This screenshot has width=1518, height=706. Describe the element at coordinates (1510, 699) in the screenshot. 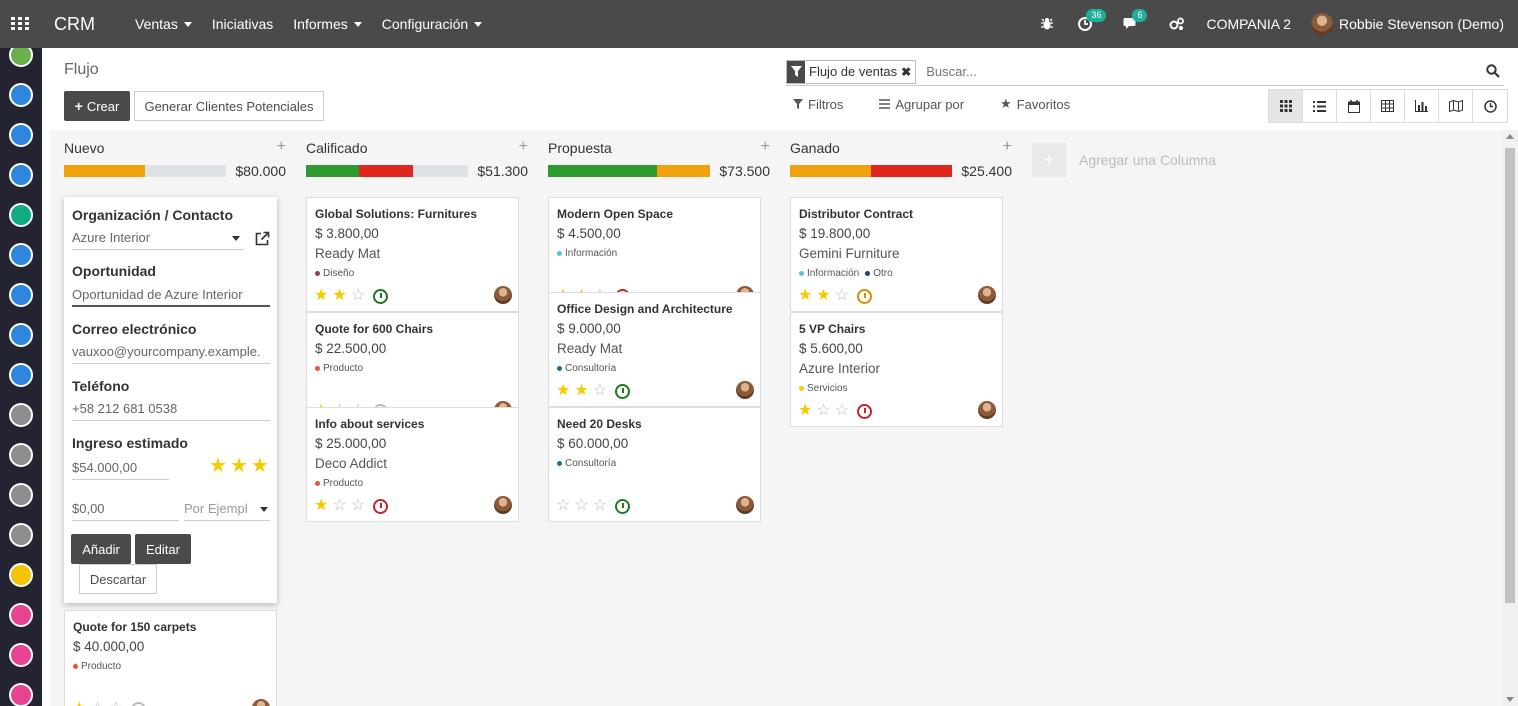

I see `scroll-down-arrow-icon` at that location.